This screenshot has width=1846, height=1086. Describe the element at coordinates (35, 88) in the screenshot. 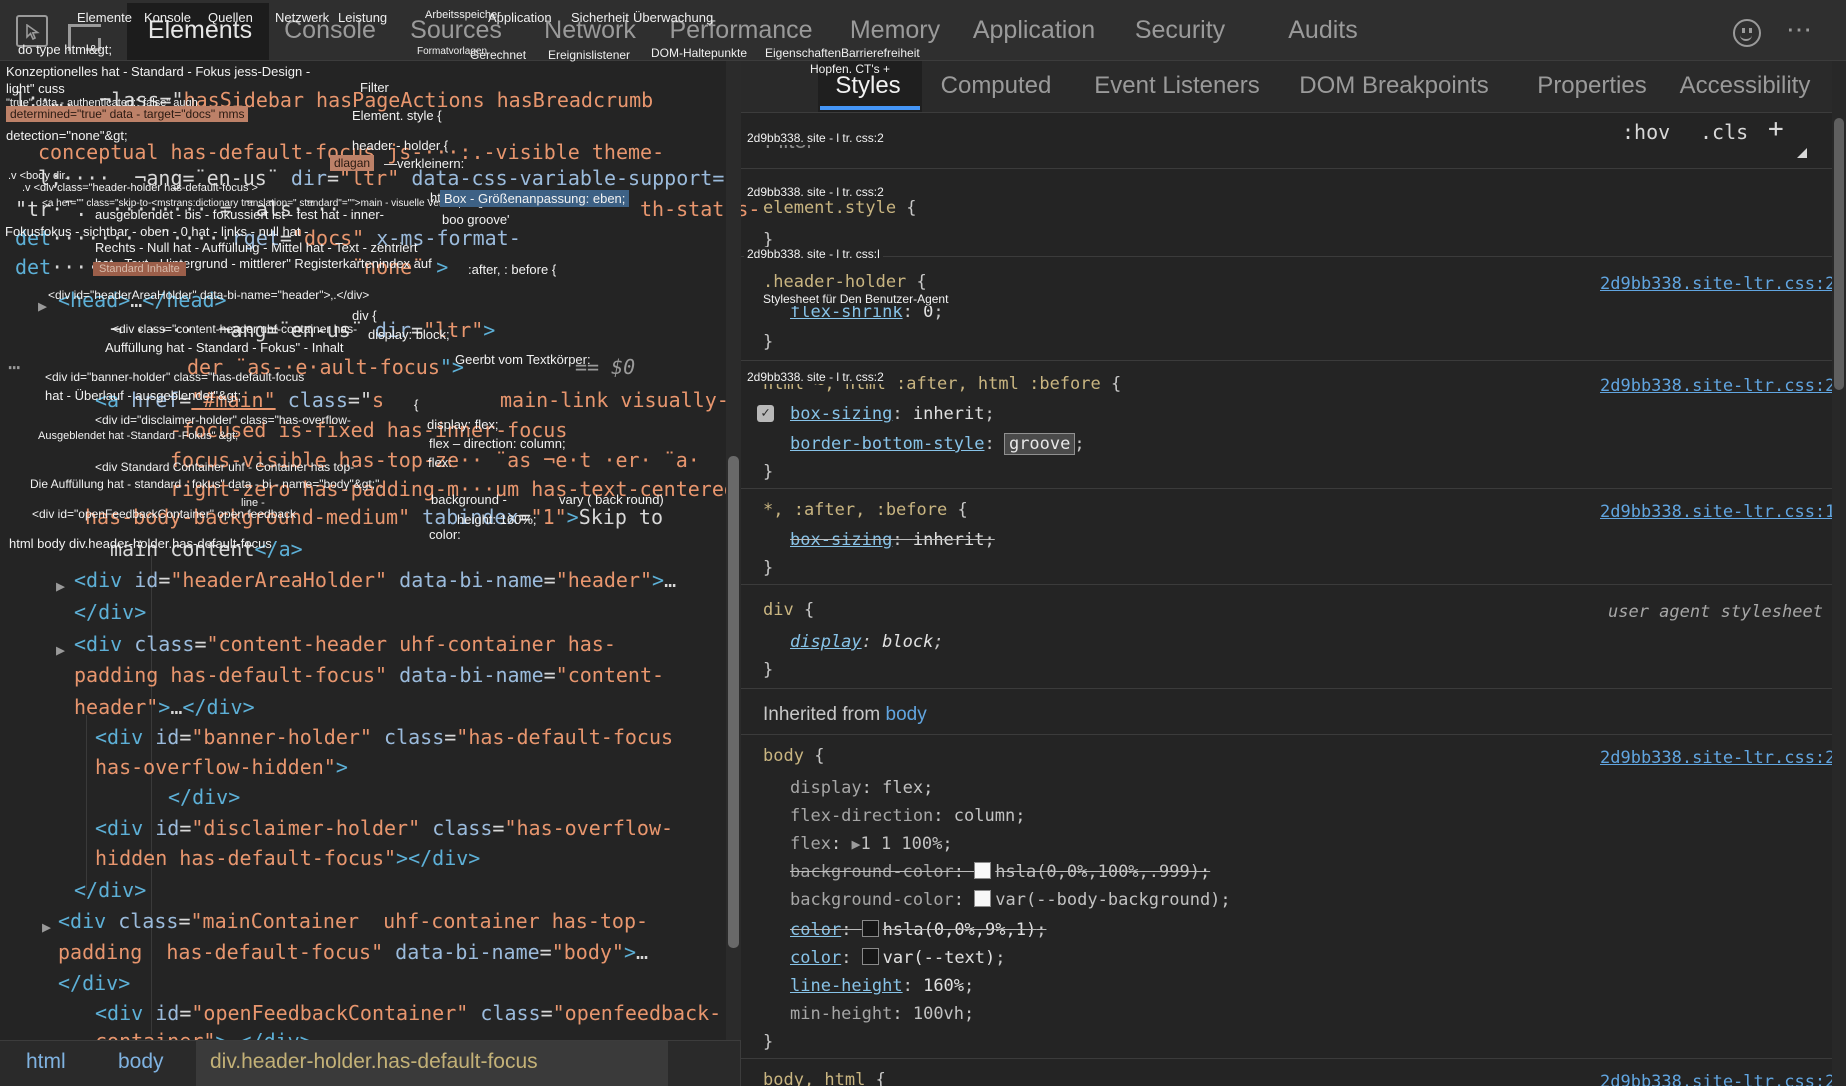

I see `translation-overlay: light" cuss` at that location.